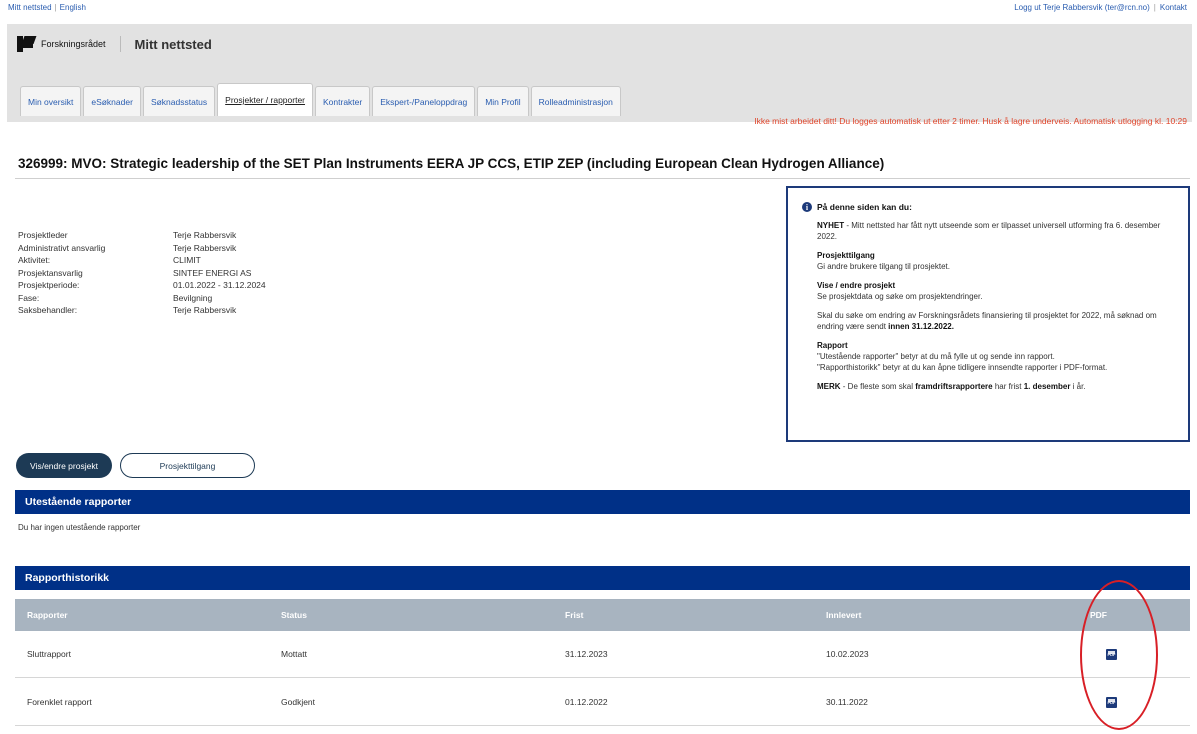 The width and height of the screenshot is (1197, 734). I want to click on report-history-header: Rapporthistorikk, so click(602, 578).